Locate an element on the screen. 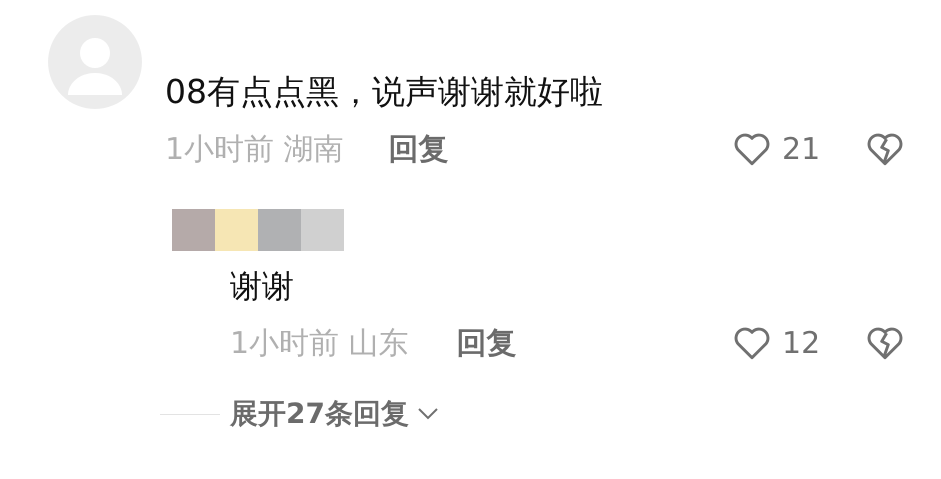 This screenshot has width=941, height=479. reply-text: 谢谢 is located at coordinates (262, 286).